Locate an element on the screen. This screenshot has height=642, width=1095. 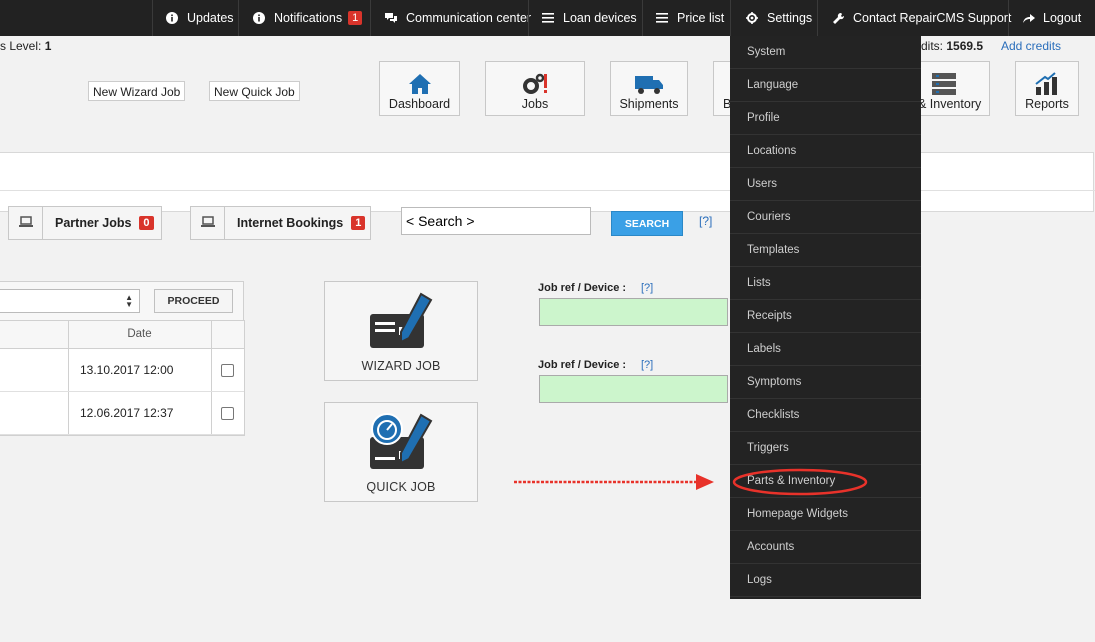
updates-link: Updates is located at coordinates (199, 18).